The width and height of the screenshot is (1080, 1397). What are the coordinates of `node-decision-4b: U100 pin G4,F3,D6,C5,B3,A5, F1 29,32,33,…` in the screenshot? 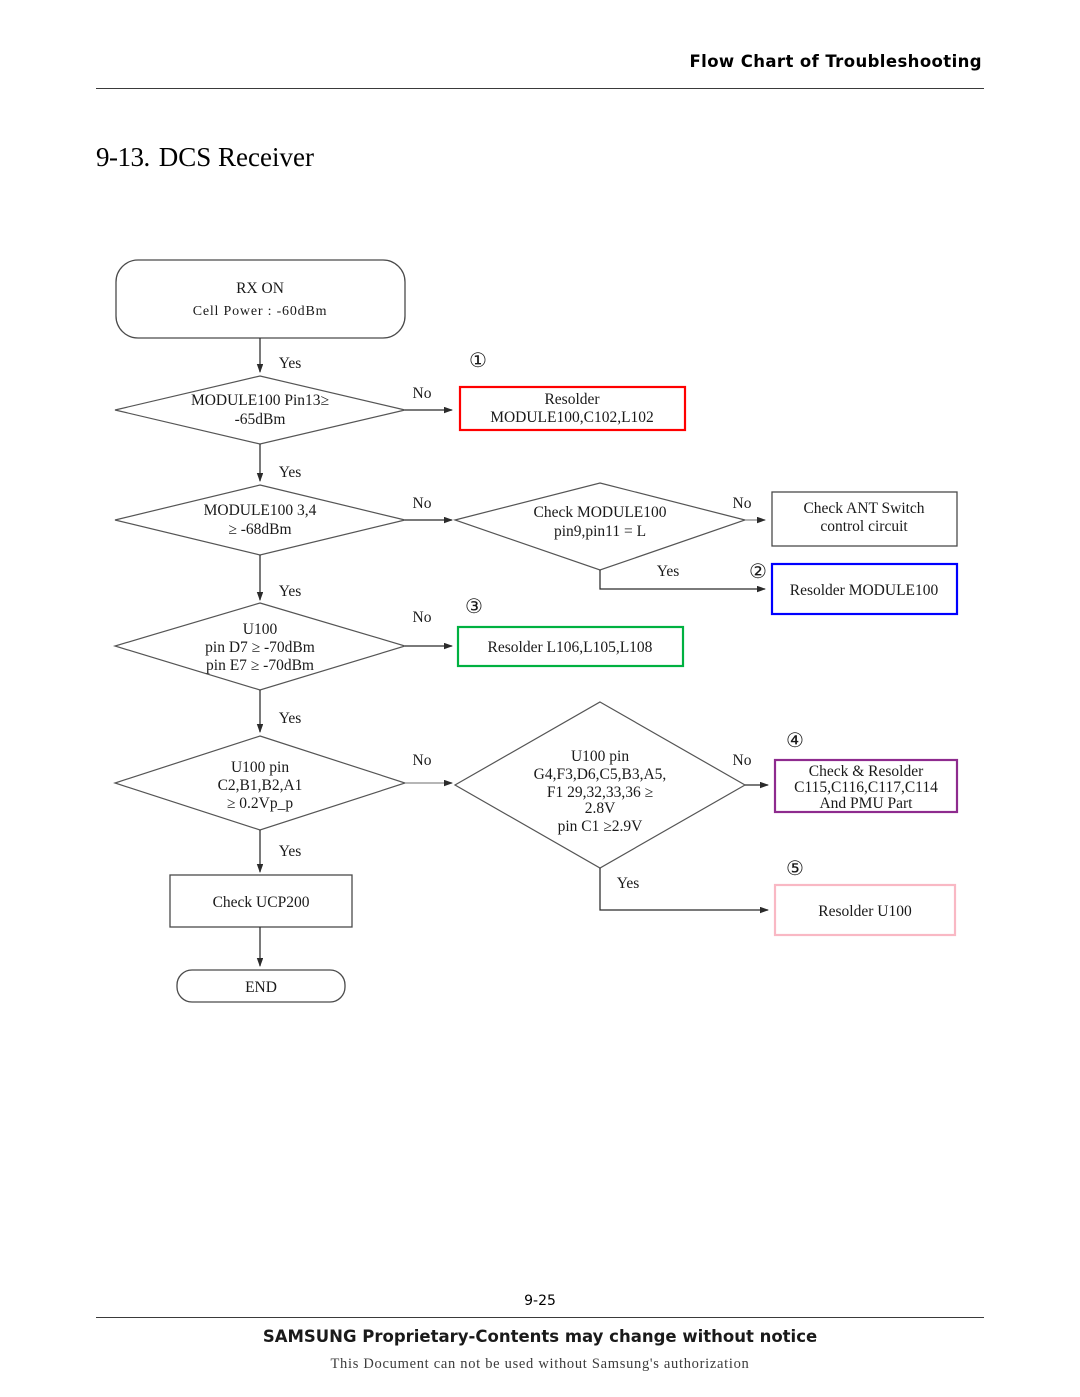 It's located at (600, 785).